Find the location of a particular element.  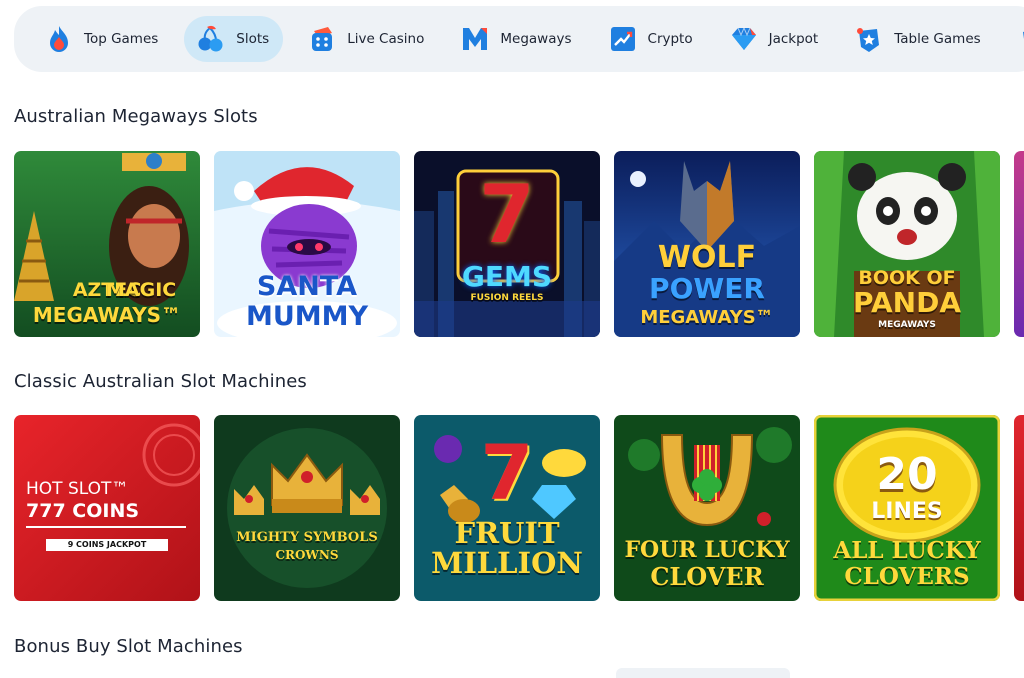

game-title-number: 20 is located at coordinates (907, 474).